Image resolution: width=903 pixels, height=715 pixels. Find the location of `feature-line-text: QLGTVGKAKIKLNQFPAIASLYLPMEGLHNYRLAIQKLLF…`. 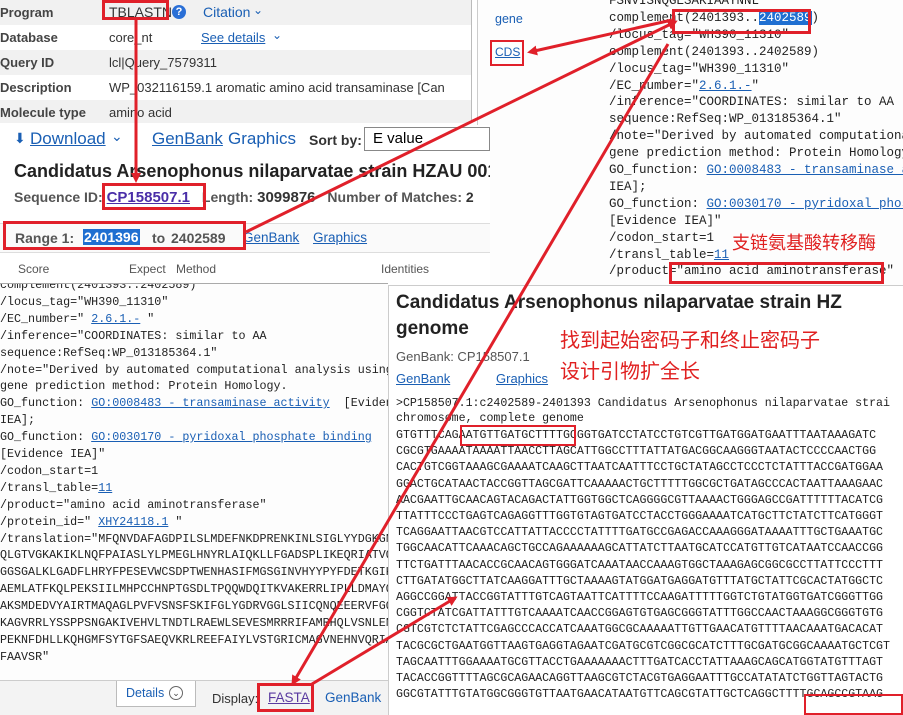

feature-line-text: QLGTVGKAKIKLNQFPAIASLYLPMEGLHNYRLAIQKLLF… is located at coordinates (194, 555).